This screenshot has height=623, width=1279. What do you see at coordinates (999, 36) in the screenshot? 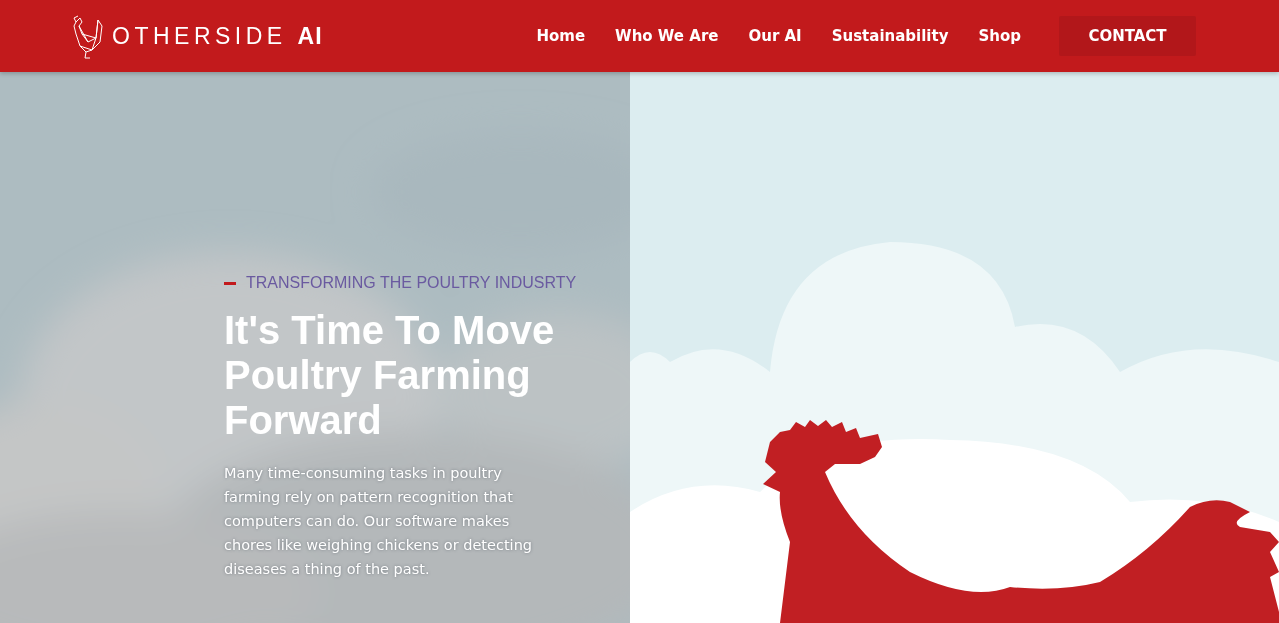
I see `nav-link: Shop` at bounding box center [999, 36].